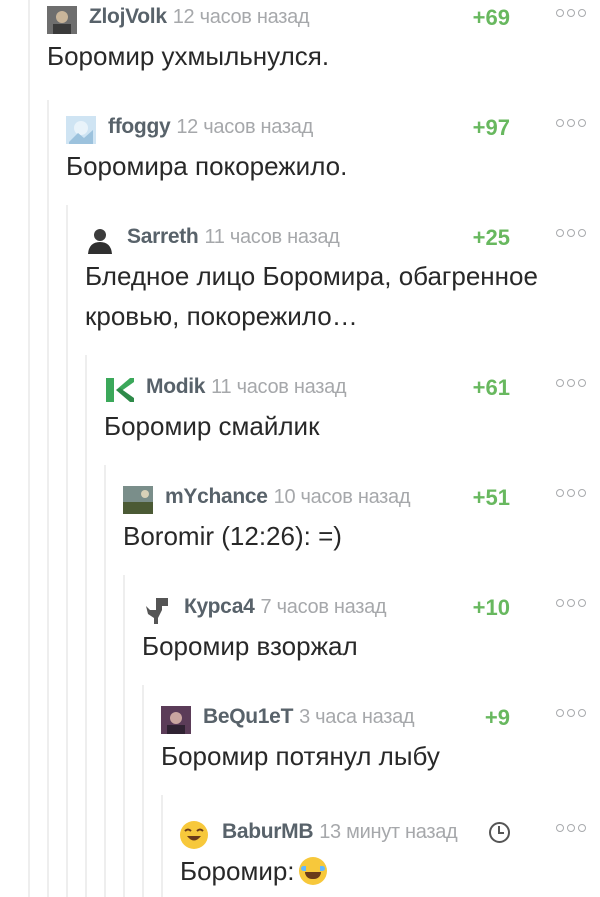  Describe the element at coordinates (62, 20) in the screenshot. I see `user-photo-icon` at that location.